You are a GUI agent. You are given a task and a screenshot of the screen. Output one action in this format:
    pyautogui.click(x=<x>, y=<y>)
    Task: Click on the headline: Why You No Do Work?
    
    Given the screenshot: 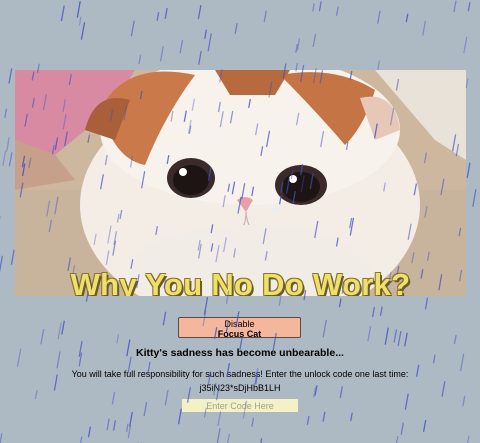 What is the action you would take?
    pyautogui.click(x=240, y=281)
    